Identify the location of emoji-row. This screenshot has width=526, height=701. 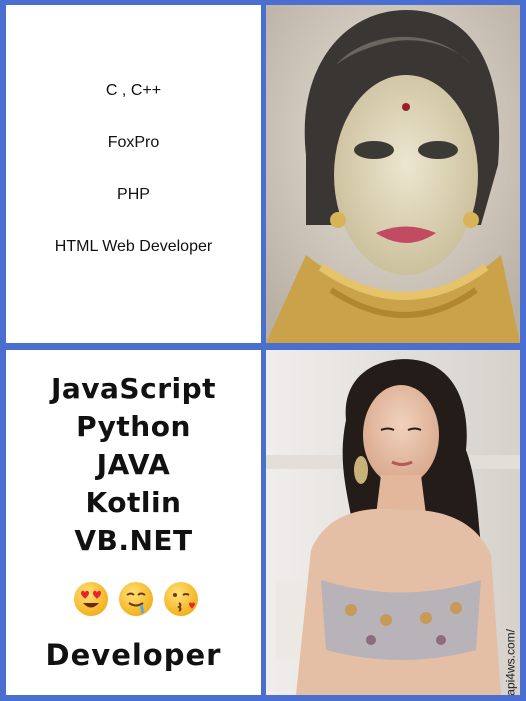
(139, 600).